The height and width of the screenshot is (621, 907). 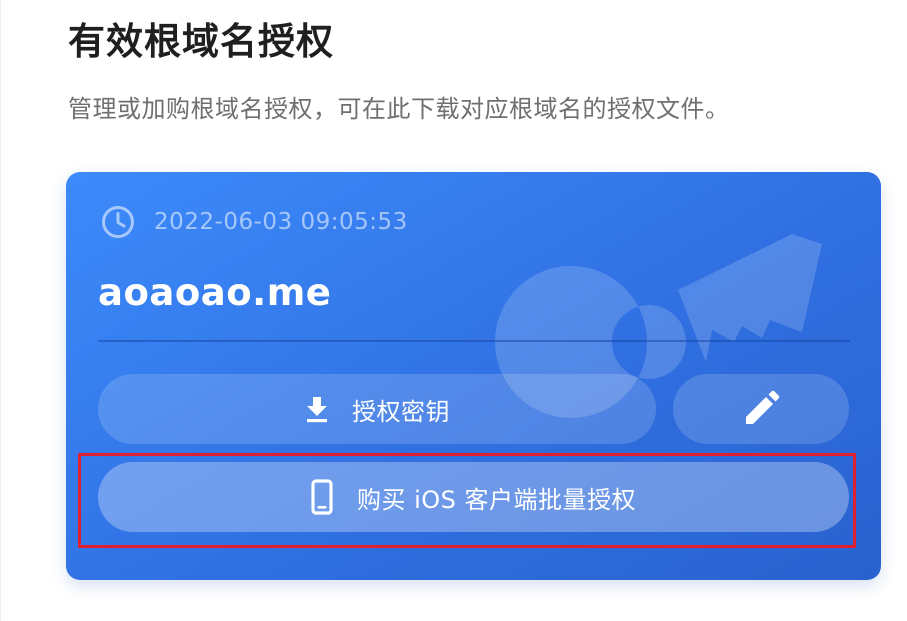 What do you see at coordinates (399, 109) in the screenshot?
I see `page-subtitle: 管理或加购根域名授权，可在此下载对应根域名的授权文件。` at bounding box center [399, 109].